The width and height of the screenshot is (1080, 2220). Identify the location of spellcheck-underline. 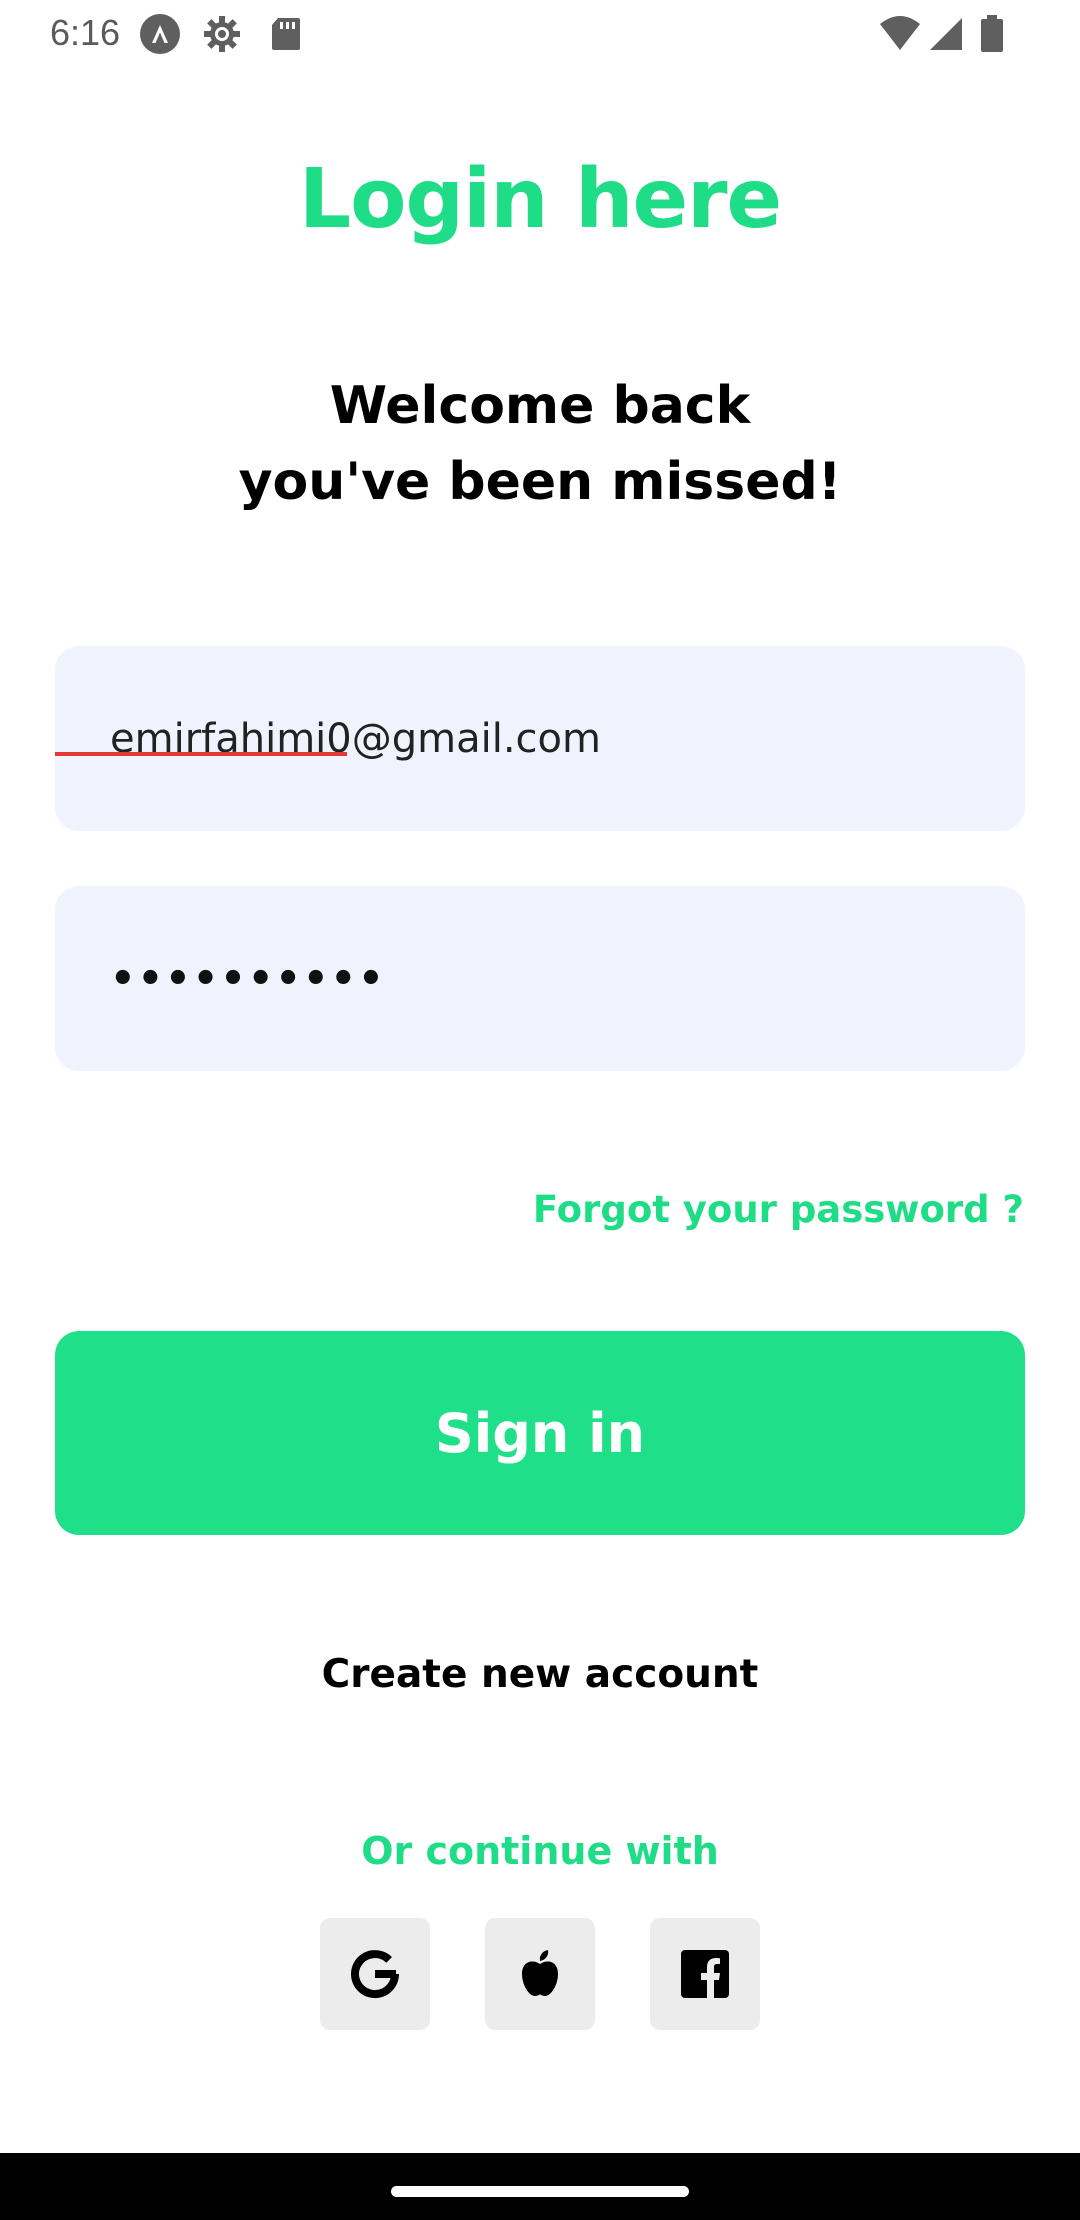
(201, 754).